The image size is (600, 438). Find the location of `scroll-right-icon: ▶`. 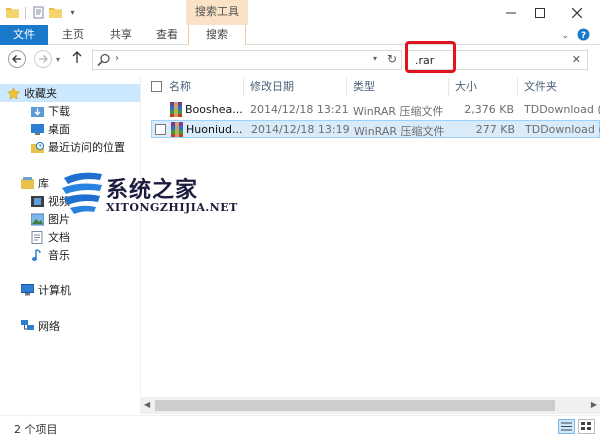

scroll-right-icon: ▶ is located at coordinates (594, 404).